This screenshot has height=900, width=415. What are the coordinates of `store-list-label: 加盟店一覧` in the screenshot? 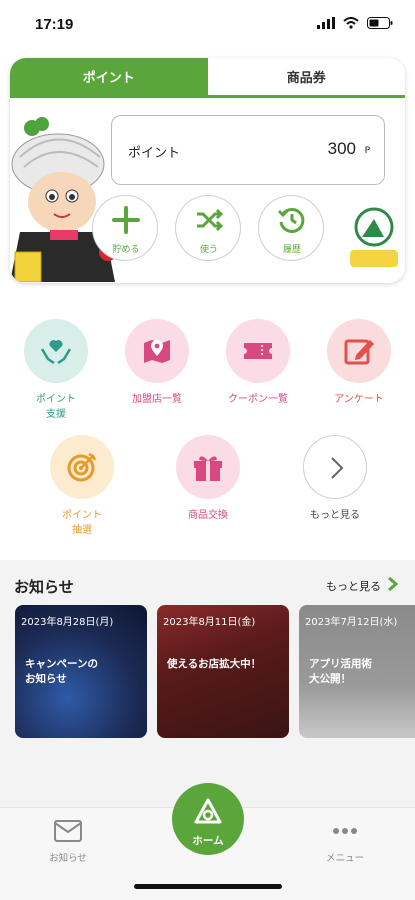 It's located at (157, 399).